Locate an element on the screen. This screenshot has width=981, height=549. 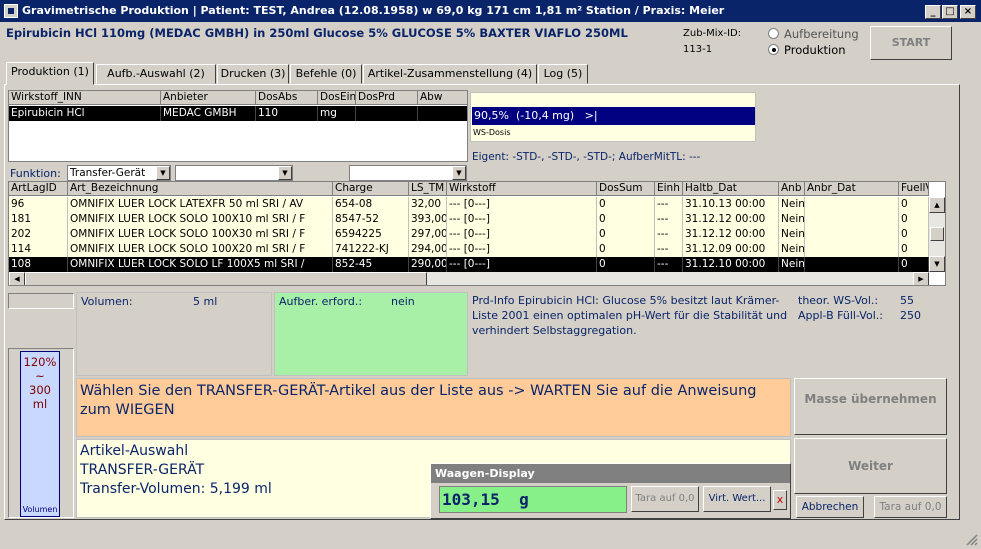
tab-drucken: Drucken (3) is located at coordinates (253, 74).